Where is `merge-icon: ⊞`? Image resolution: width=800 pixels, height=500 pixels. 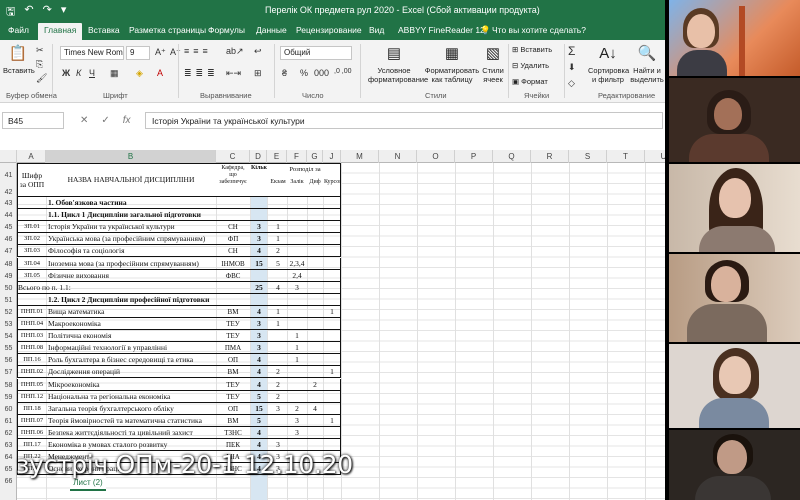 merge-icon: ⊞ is located at coordinates (258, 73).